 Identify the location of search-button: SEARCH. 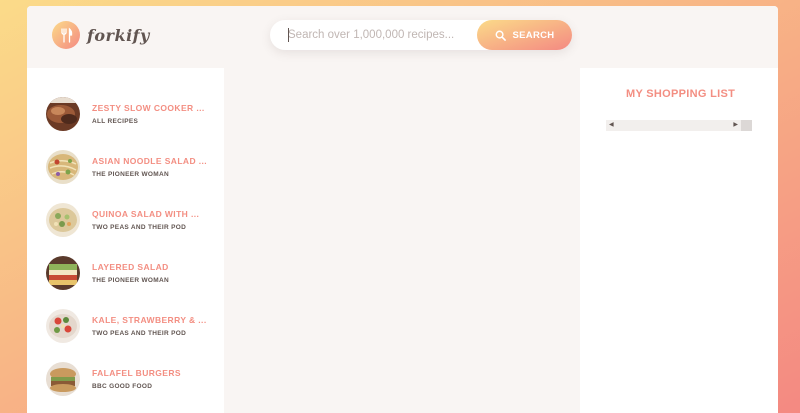
(524, 35).